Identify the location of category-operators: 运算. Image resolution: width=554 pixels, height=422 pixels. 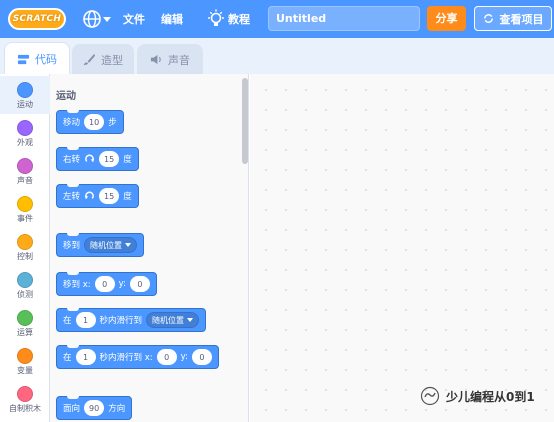
(25, 323).